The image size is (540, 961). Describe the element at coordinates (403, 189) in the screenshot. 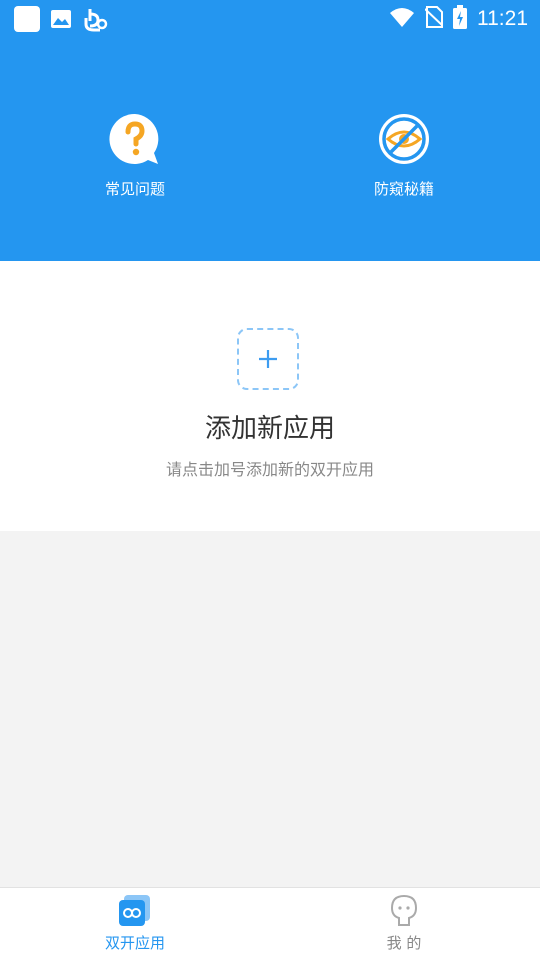

I see `anti-peek-label: 防窥秘籍` at that location.